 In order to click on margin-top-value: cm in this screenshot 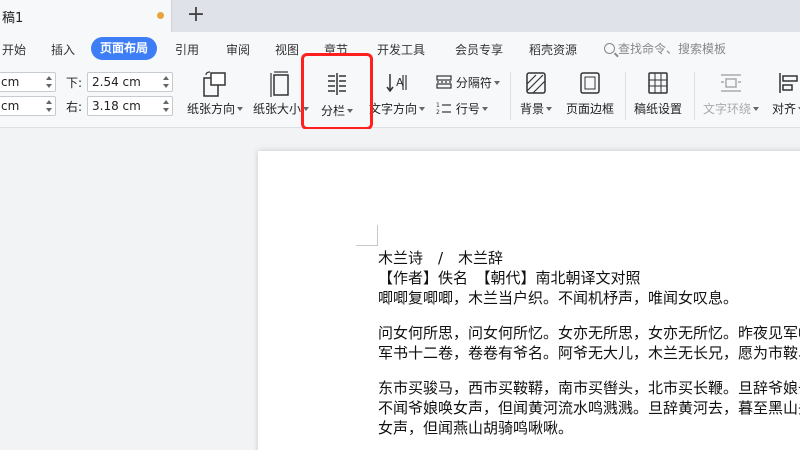, I will do `click(10, 82)`.